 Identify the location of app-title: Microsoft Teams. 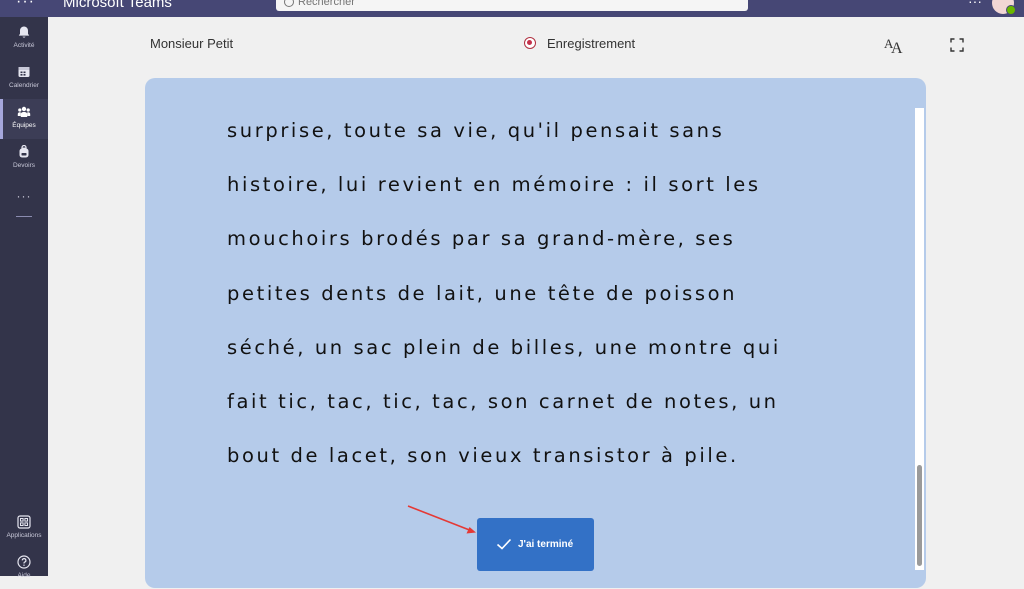
(117, 5).